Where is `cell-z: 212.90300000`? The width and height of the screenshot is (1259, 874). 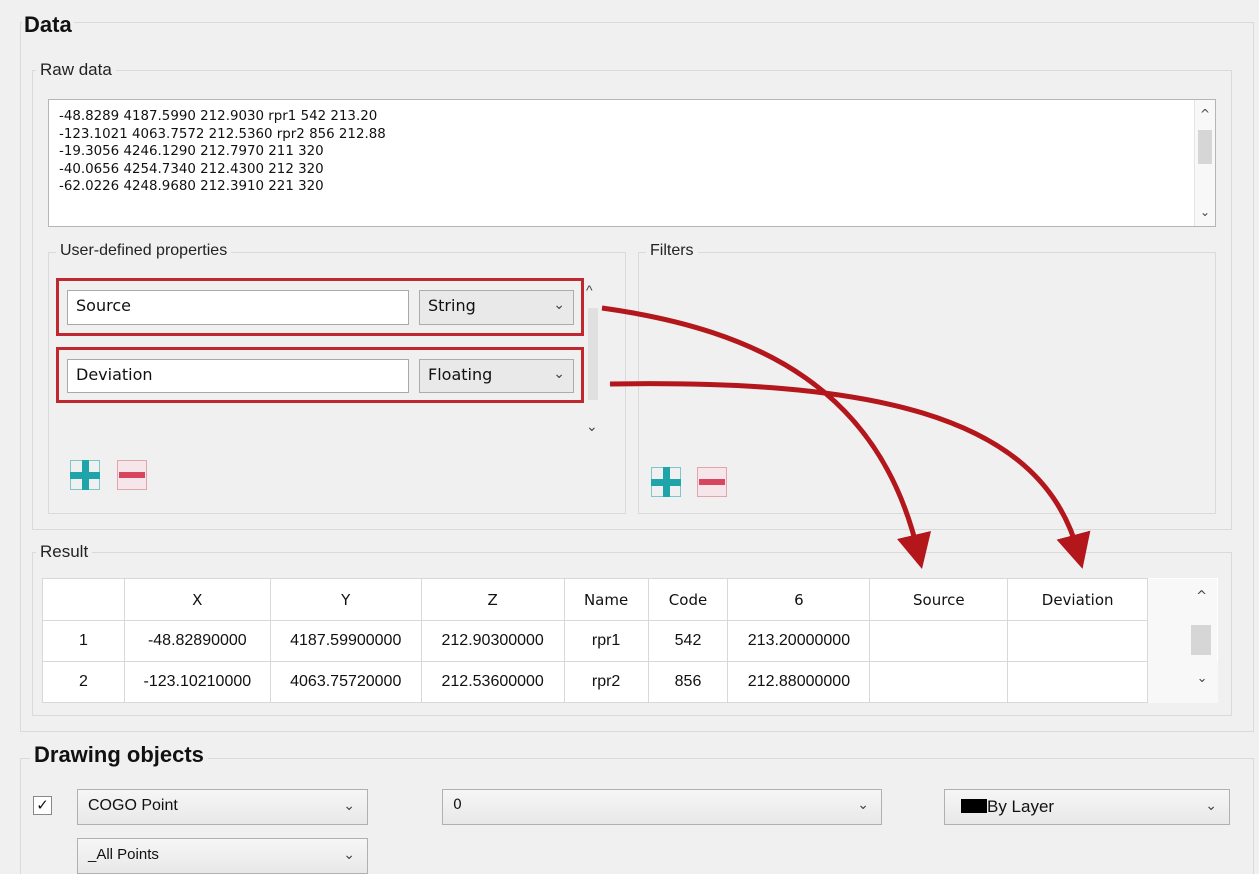
cell-z: 212.90300000 is located at coordinates (492, 641).